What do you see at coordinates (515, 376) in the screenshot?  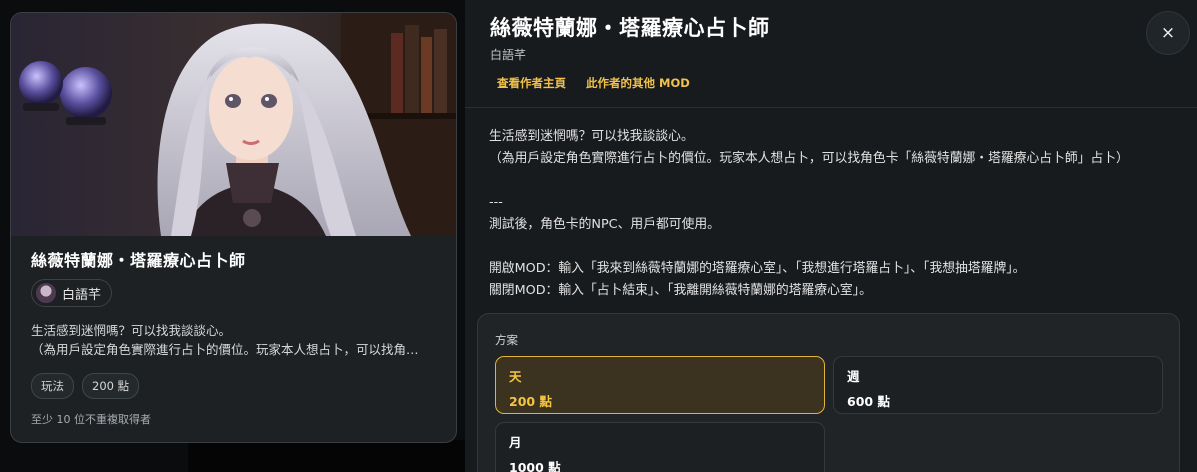 I see `plan-name: 天` at bounding box center [515, 376].